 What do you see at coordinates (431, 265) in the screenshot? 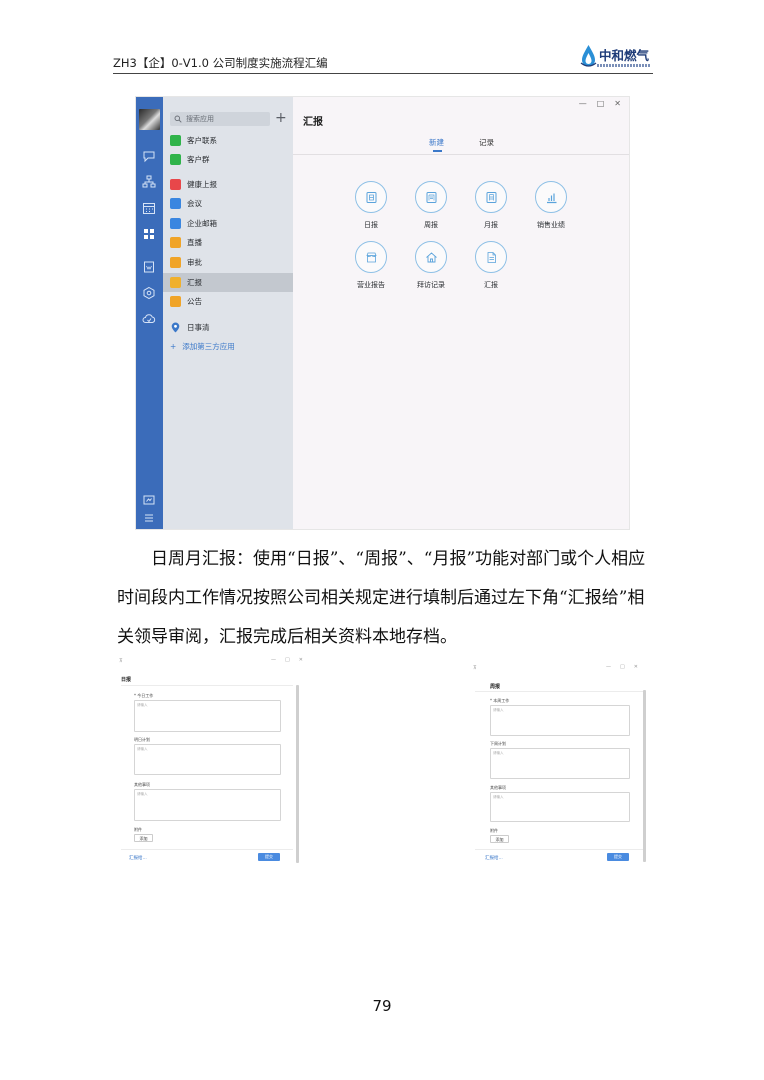
I see `tile-visit-record: 拜访记录` at bounding box center [431, 265].